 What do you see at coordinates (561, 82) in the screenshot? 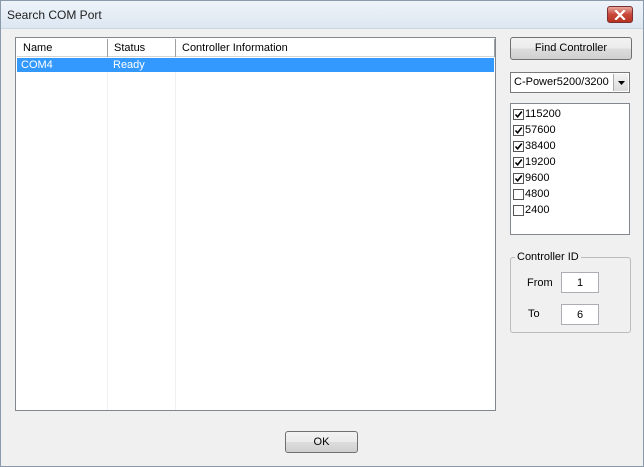
I see `controller-model-value: C-Power5200/3200` at bounding box center [561, 82].